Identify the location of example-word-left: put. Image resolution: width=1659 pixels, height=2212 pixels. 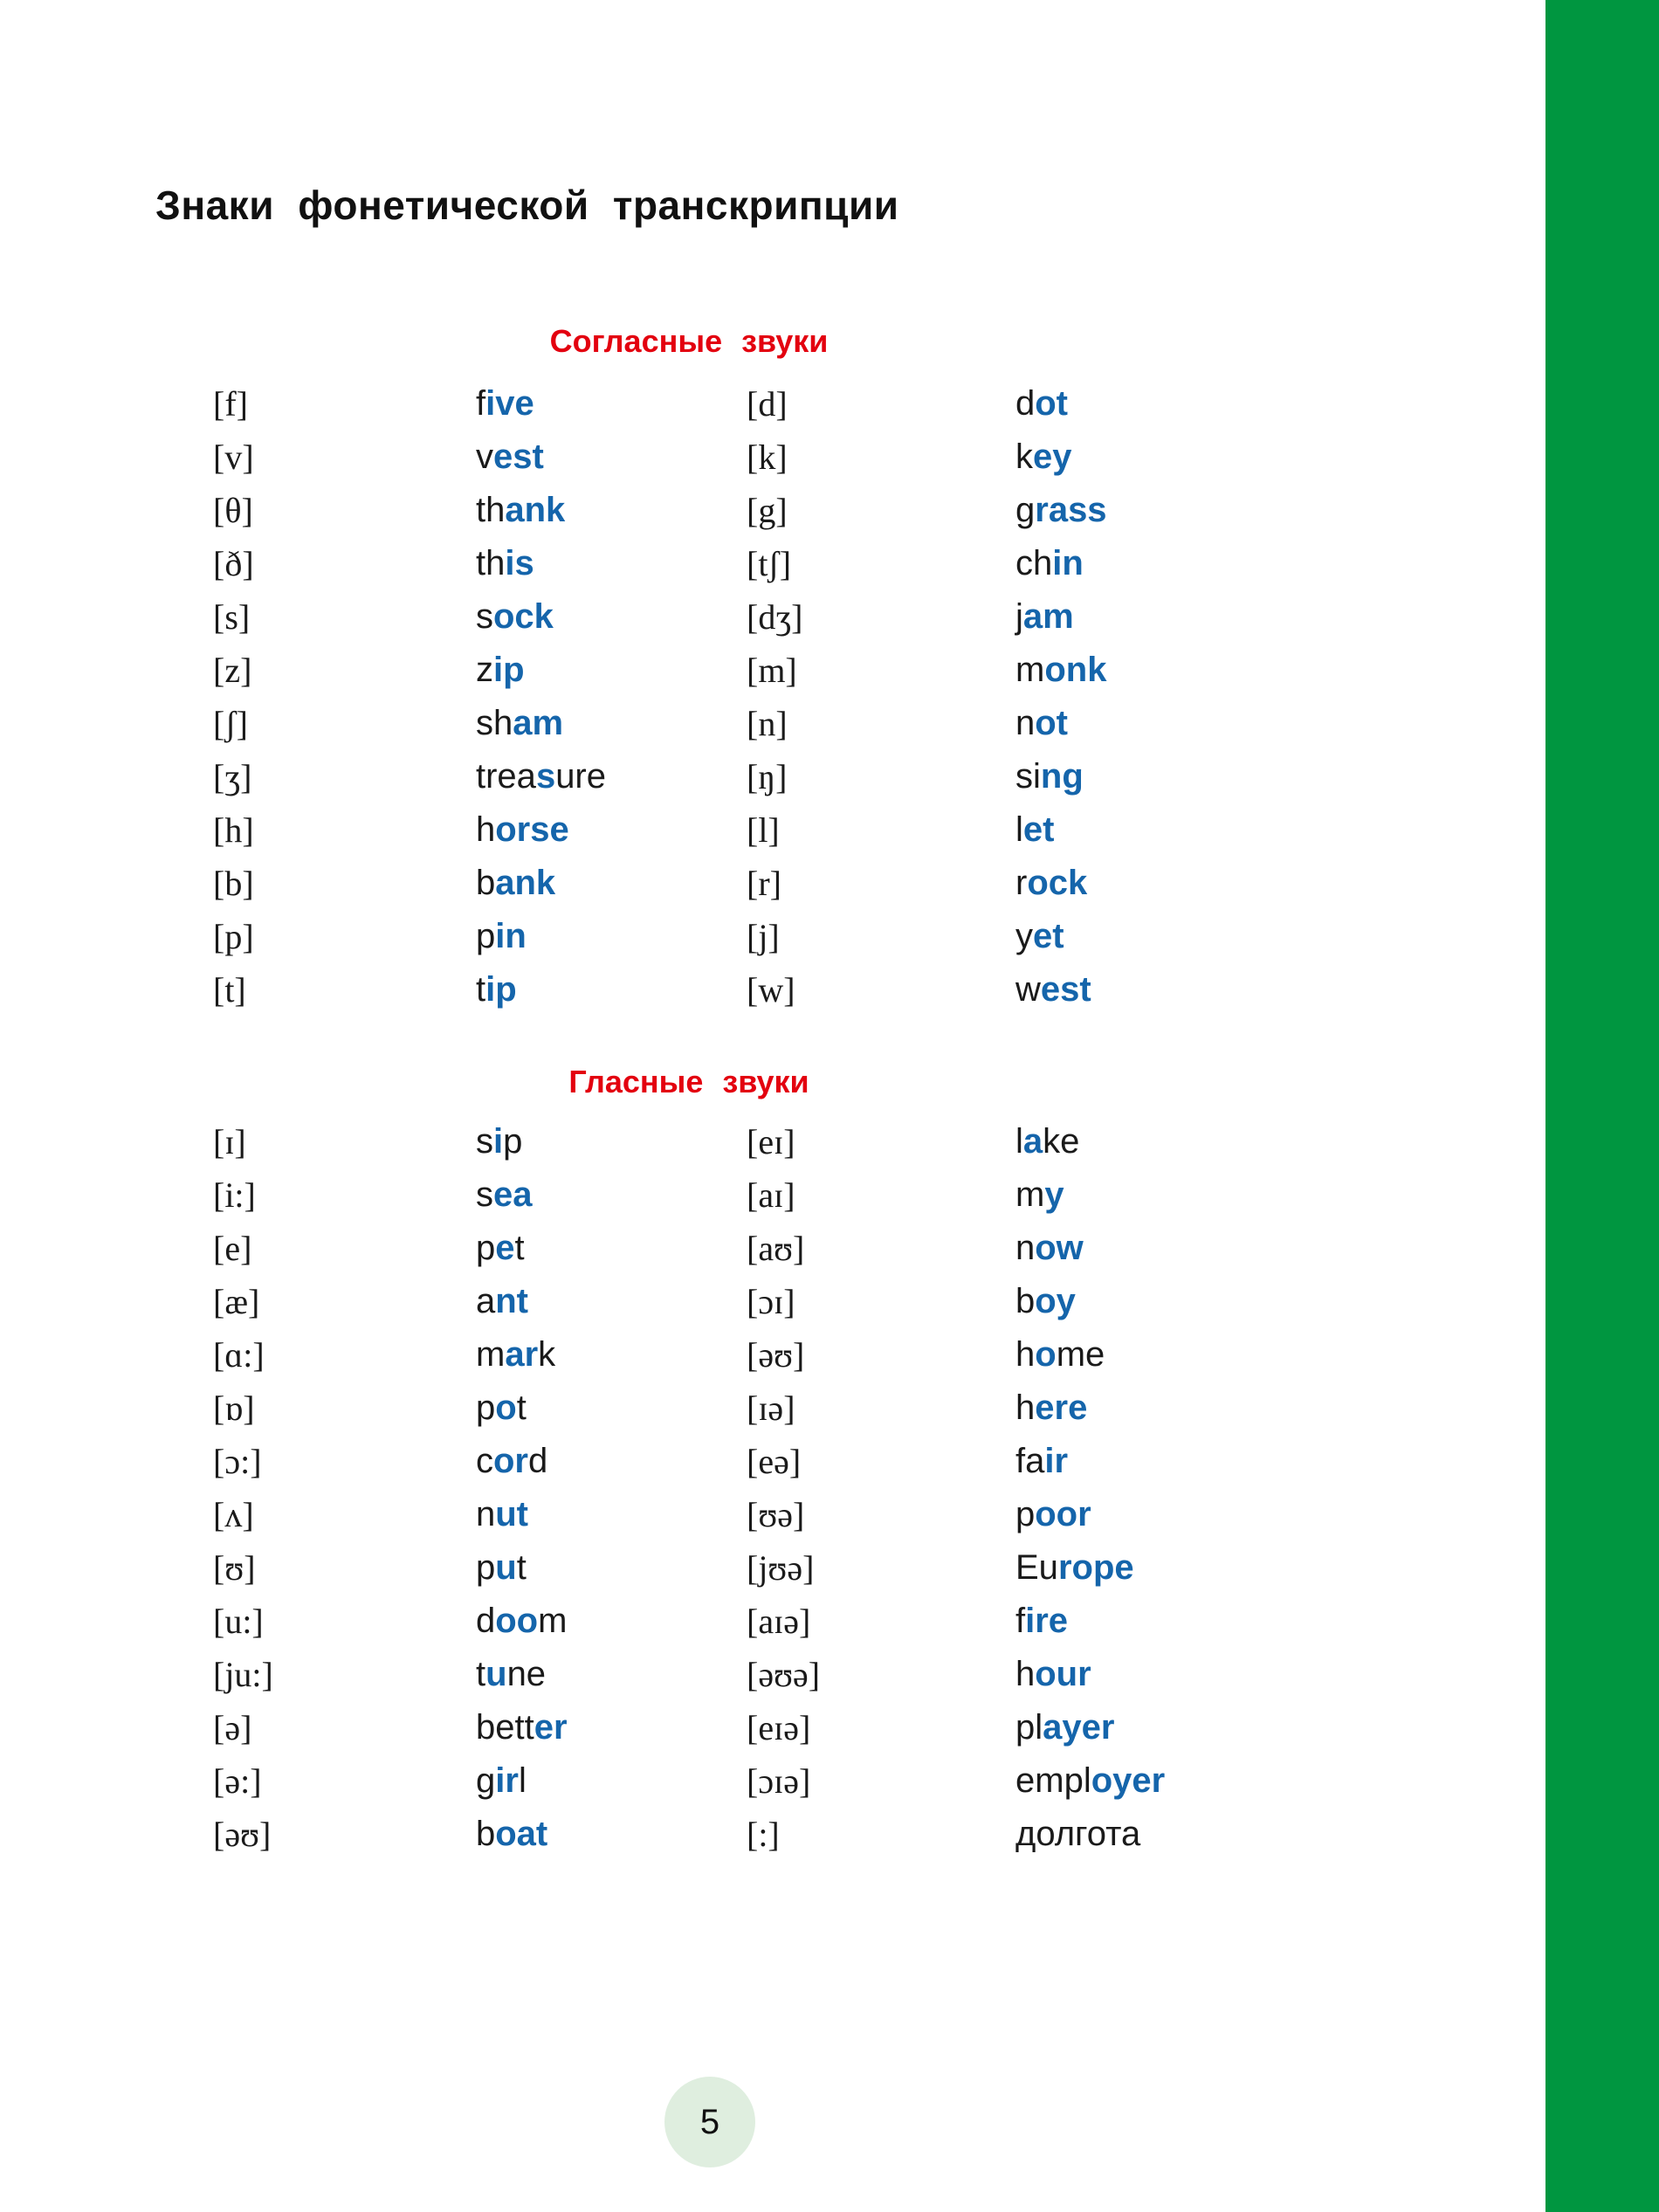
(502, 1567).